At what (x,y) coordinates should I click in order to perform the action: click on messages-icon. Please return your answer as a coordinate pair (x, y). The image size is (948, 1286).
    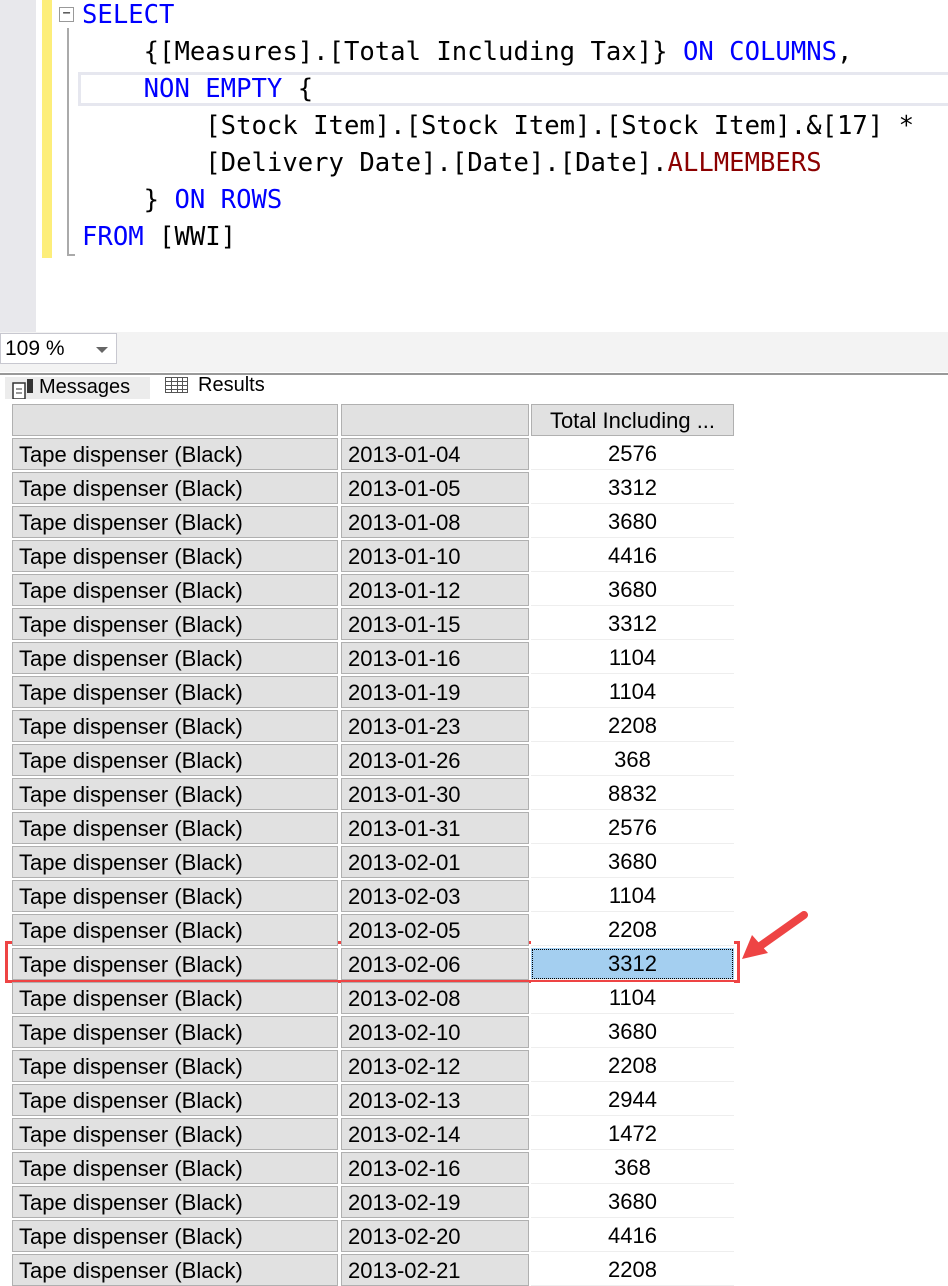
    Looking at the image, I should click on (22, 389).